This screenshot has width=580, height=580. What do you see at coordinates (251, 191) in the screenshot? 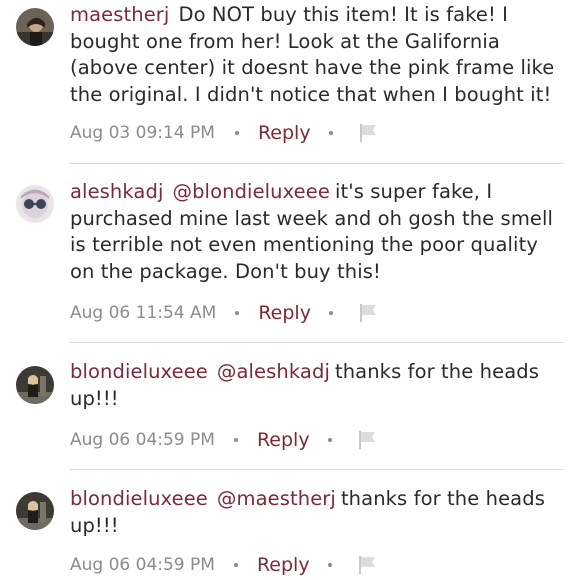
I see `comment-mention: @blondieluxeee` at bounding box center [251, 191].